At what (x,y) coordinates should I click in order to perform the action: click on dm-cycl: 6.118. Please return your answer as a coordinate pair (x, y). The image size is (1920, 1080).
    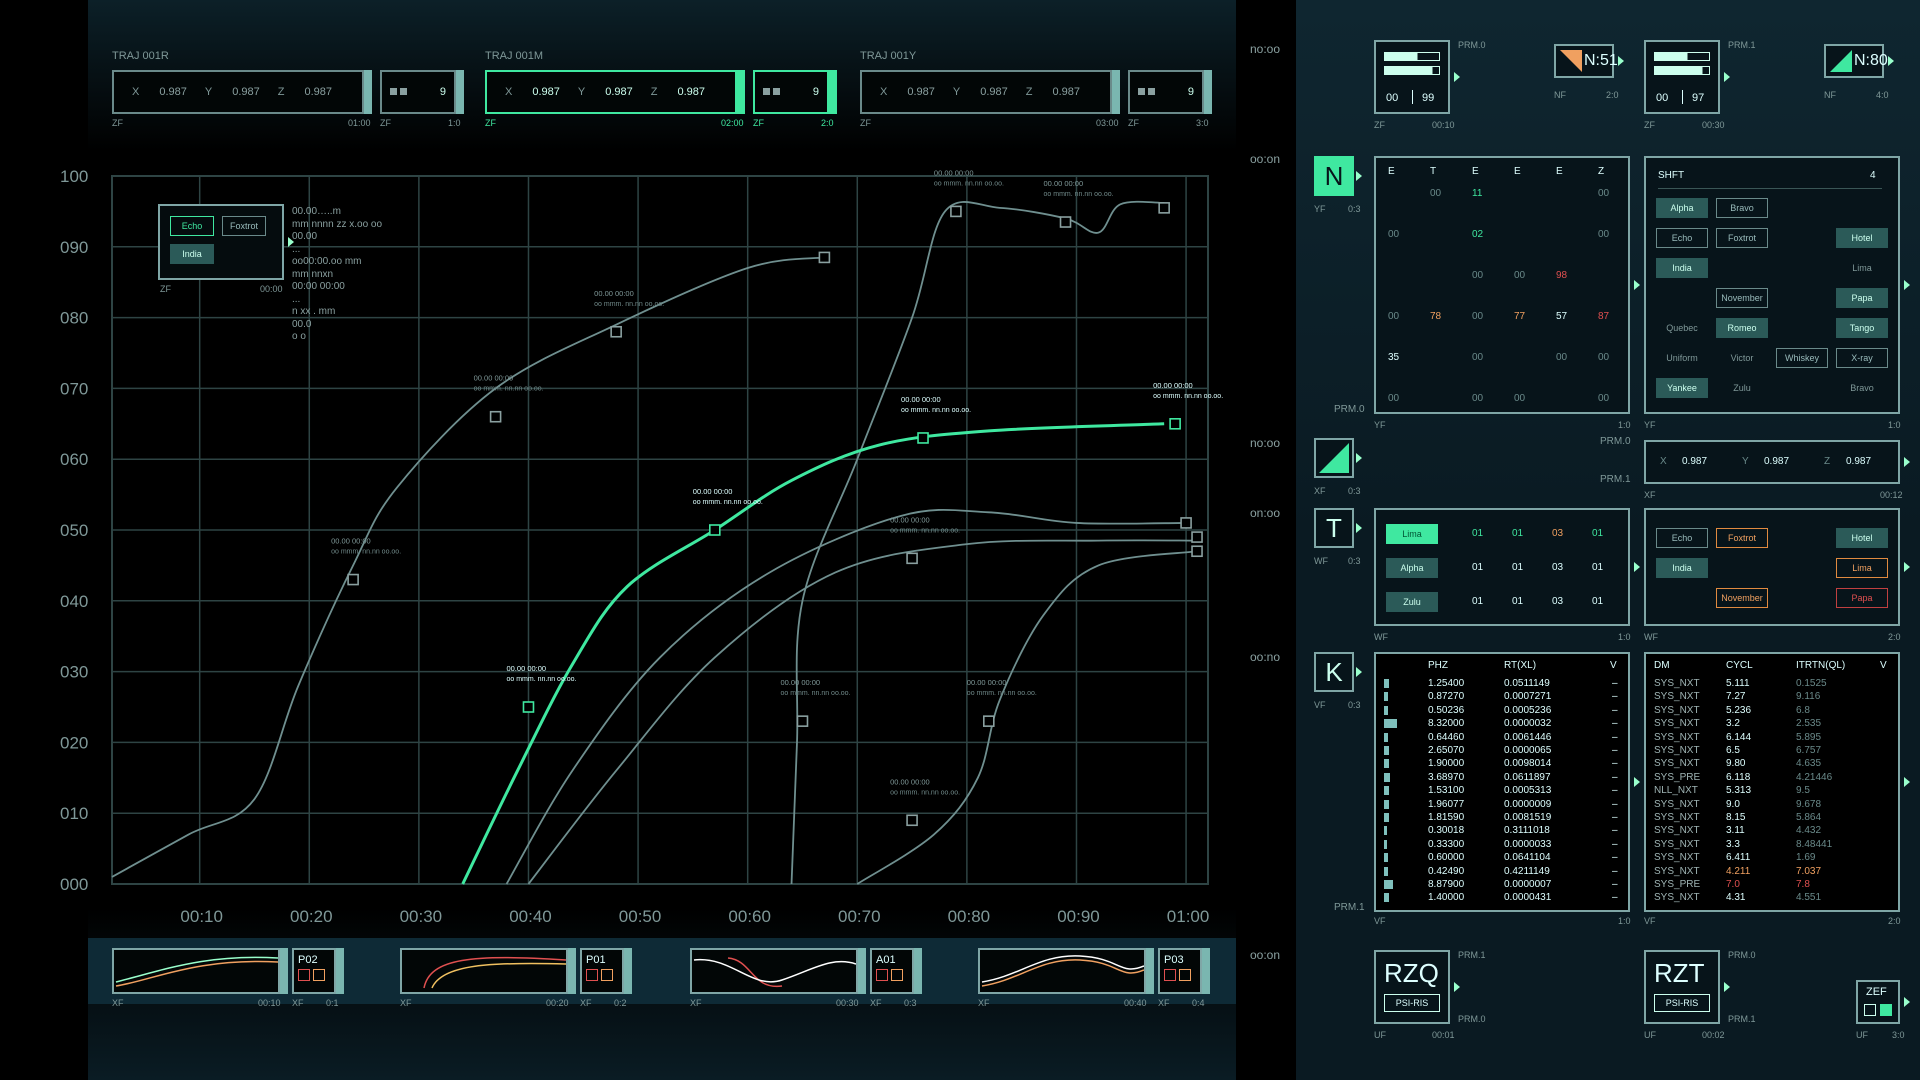
    Looking at the image, I should click on (1738, 777).